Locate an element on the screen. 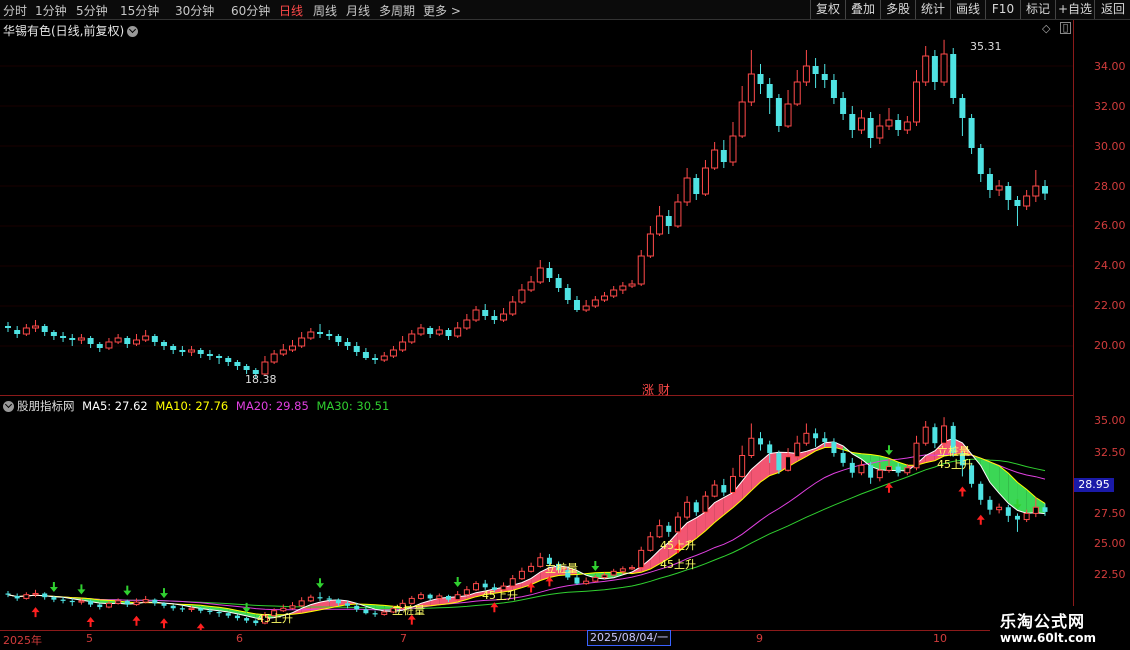 The width and height of the screenshot is (1130, 650). tab-multi-period: 多周期 is located at coordinates (397, 10).